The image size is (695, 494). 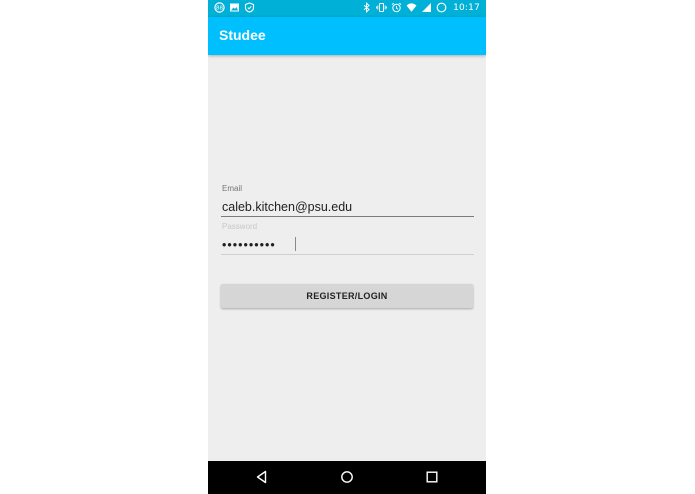 I want to click on image-icon, so click(x=234, y=7).